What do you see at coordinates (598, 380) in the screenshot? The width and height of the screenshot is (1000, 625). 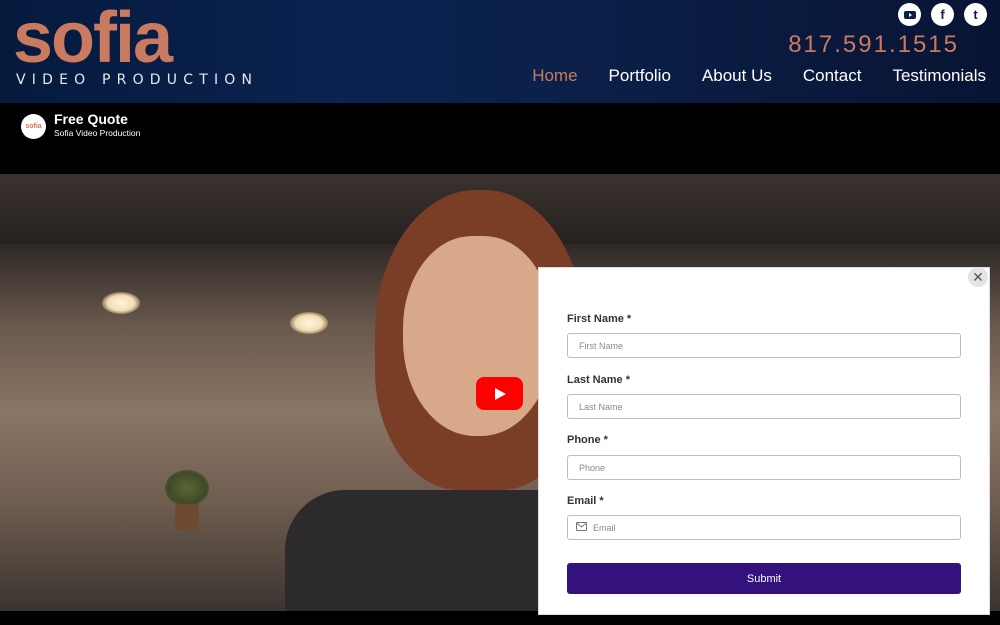 I see `last-name-label: Last Name *` at bounding box center [598, 380].